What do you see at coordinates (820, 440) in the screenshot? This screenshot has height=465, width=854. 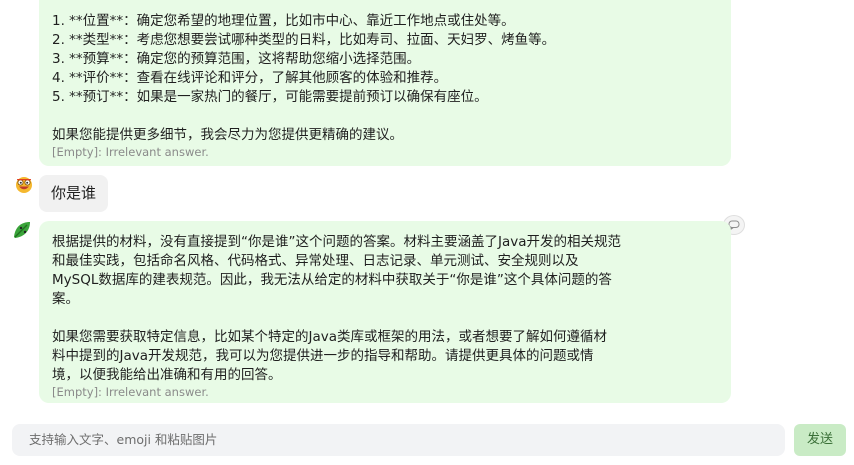 I see `send-button: 发送` at bounding box center [820, 440].